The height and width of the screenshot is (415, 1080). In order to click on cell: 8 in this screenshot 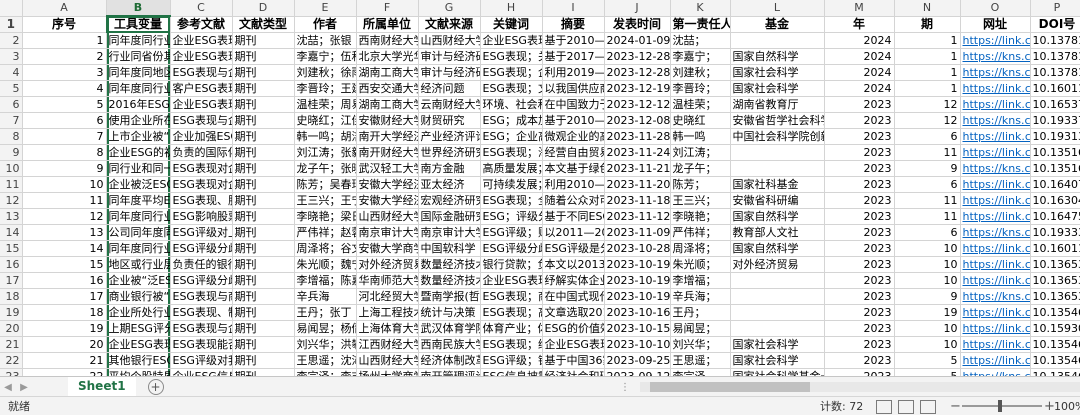, I will do `click(64, 152)`.